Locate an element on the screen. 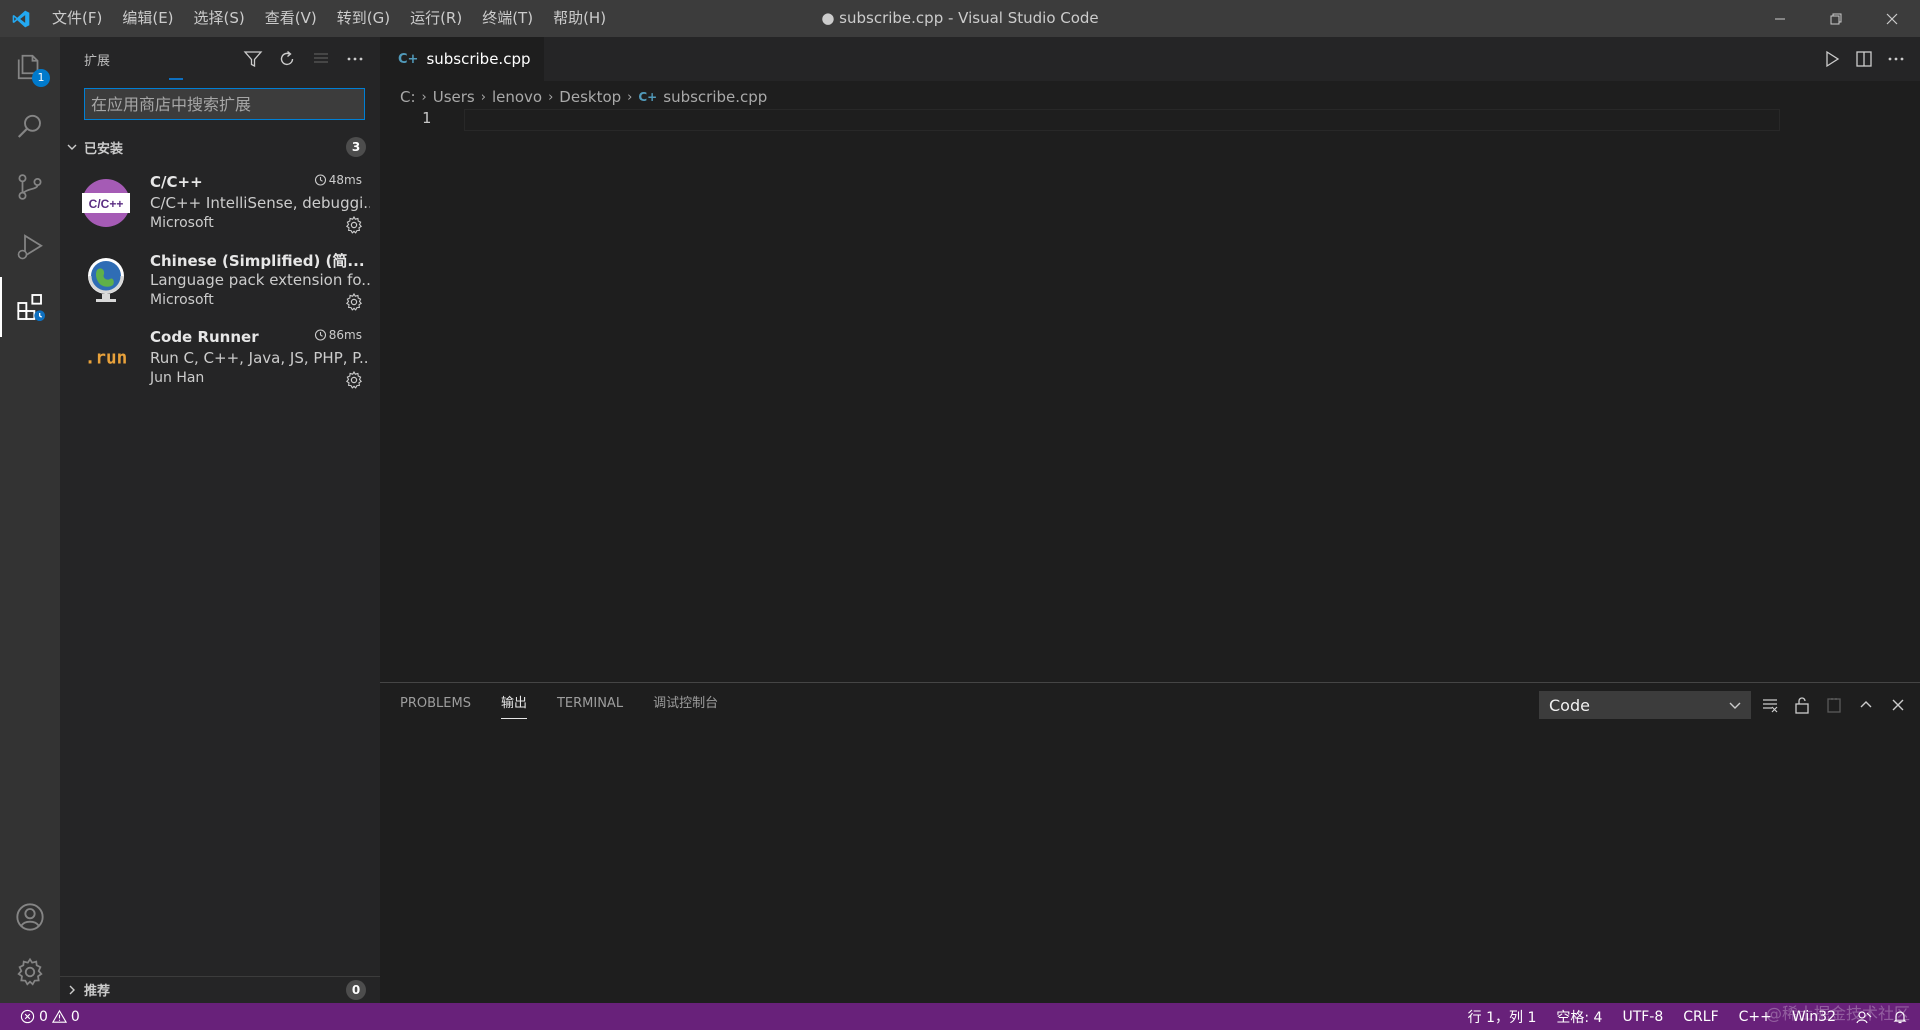 This screenshot has width=1920, height=1030. recommended-section-header: 推荐 0 is located at coordinates (220, 989).